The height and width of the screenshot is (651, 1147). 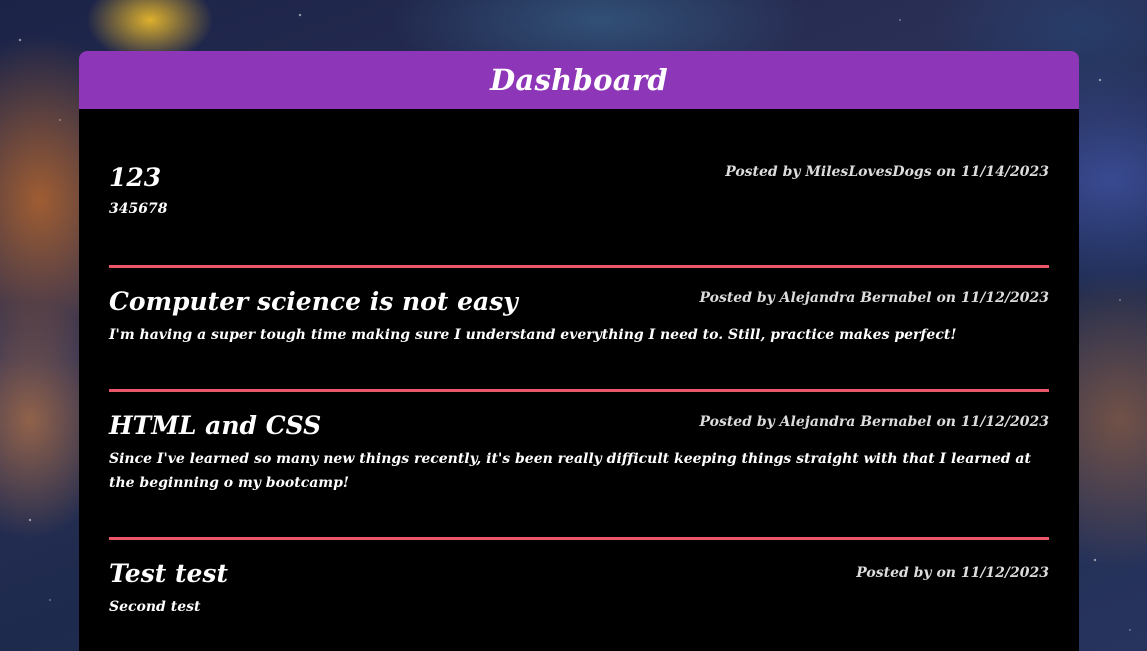 What do you see at coordinates (155, 607) in the screenshot?
I see `post-body: Second test` at bounding box center [155, 607].